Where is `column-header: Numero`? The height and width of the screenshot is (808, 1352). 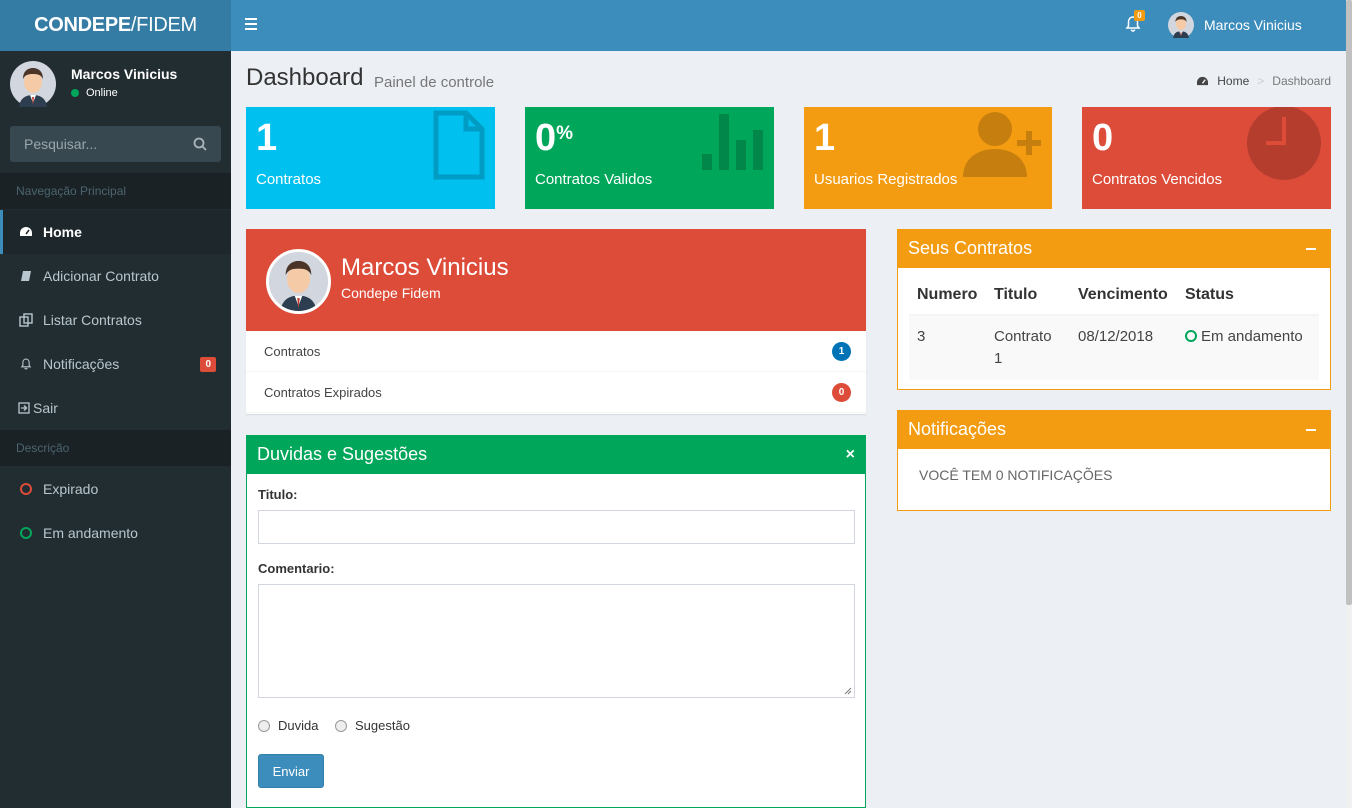 column-header: Numero is located at coordinates (947, 297).